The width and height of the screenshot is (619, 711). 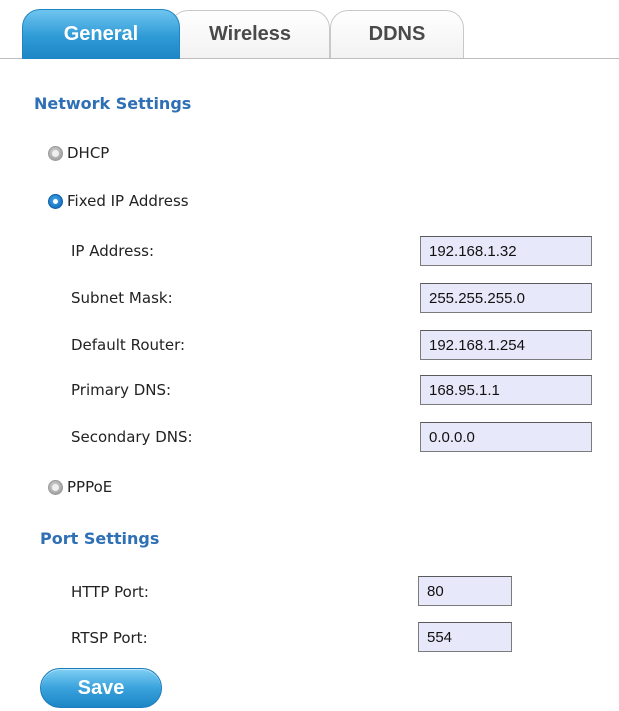 What do you see at coordinates (55, 201) in the screenshot?
I see `radio-selected-icon` at bounding box center [55, 201].